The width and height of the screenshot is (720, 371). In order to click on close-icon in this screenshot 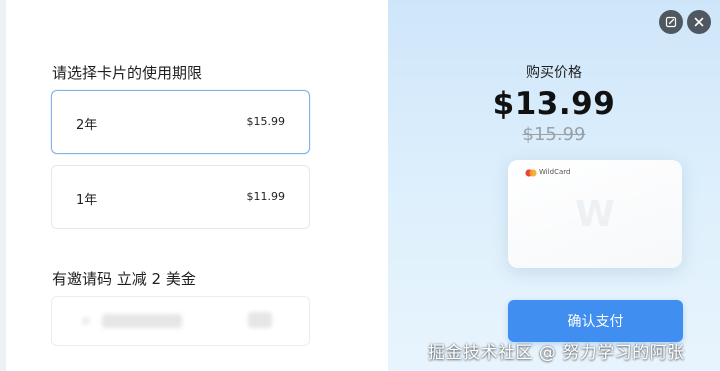, I will do `click(699, 22)`.